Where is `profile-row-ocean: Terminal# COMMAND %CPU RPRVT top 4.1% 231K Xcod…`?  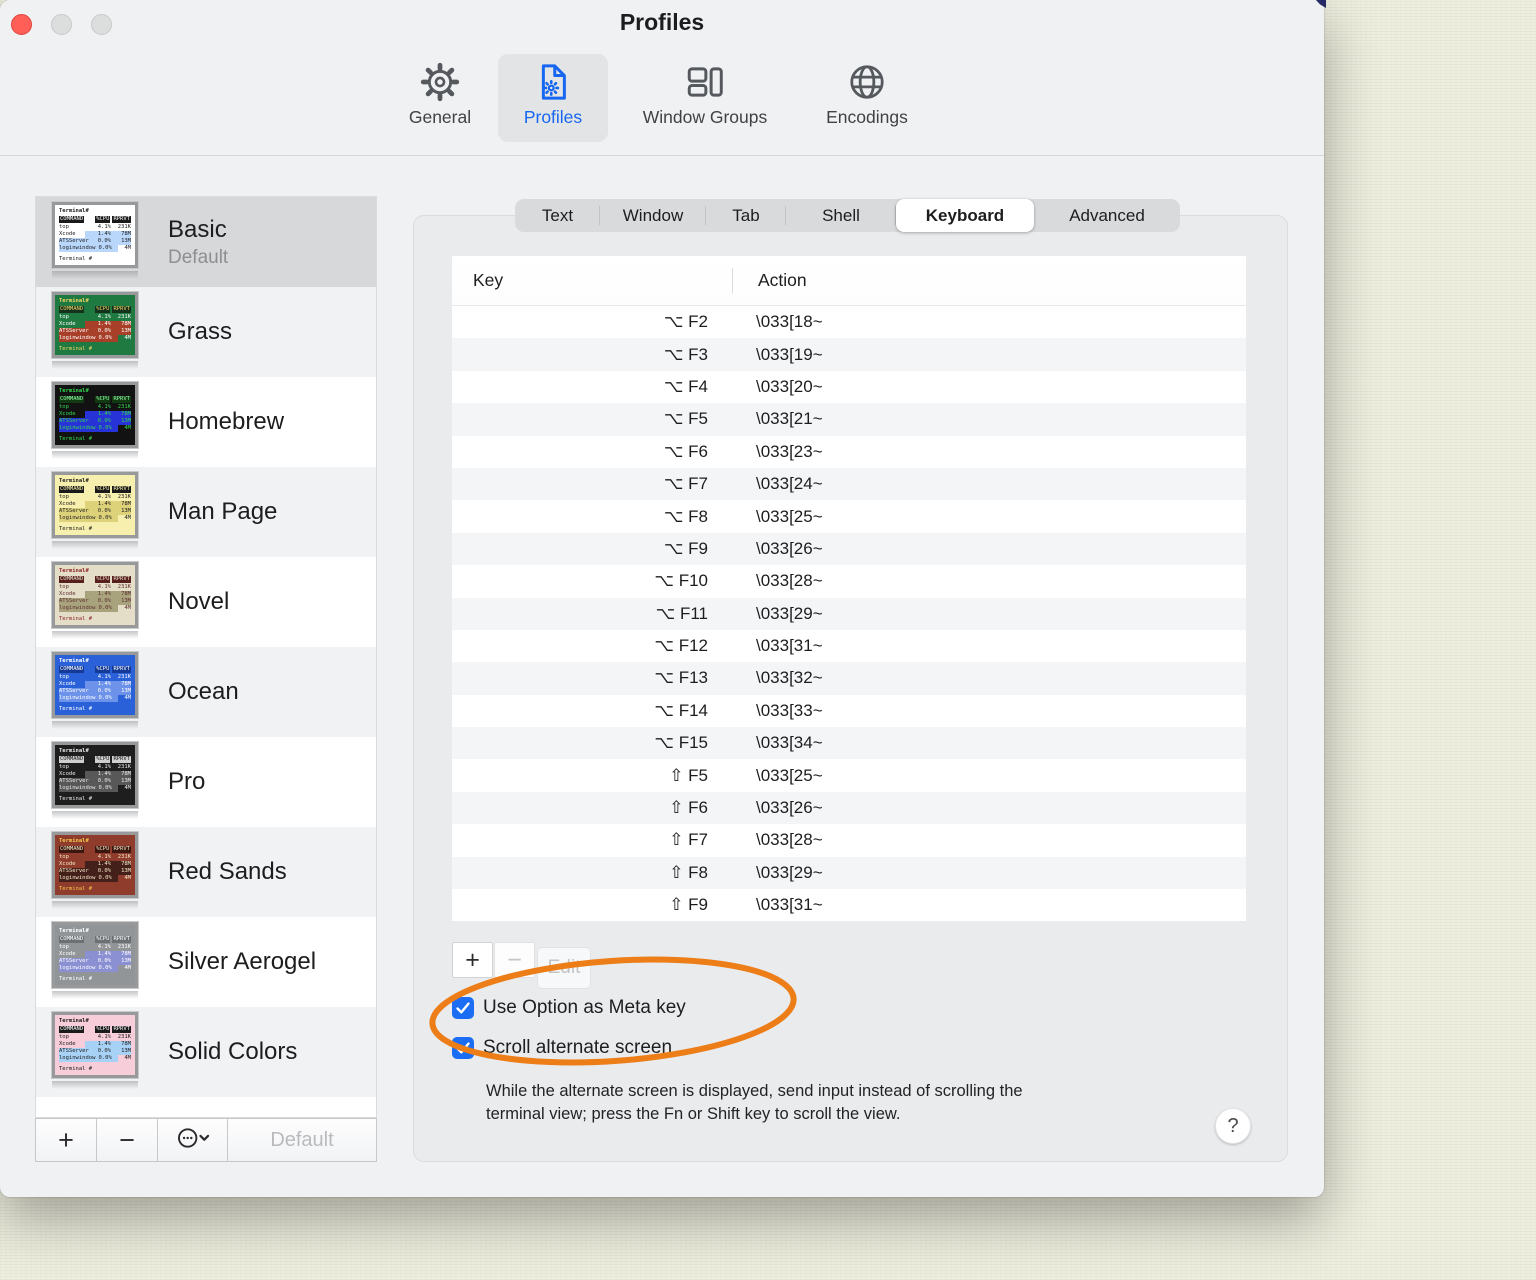
profile-row-ocean: Terminal# COMMAND %CPU RPRVT top 4.1% 231K Xcod… is located at coordinates (206, 692).